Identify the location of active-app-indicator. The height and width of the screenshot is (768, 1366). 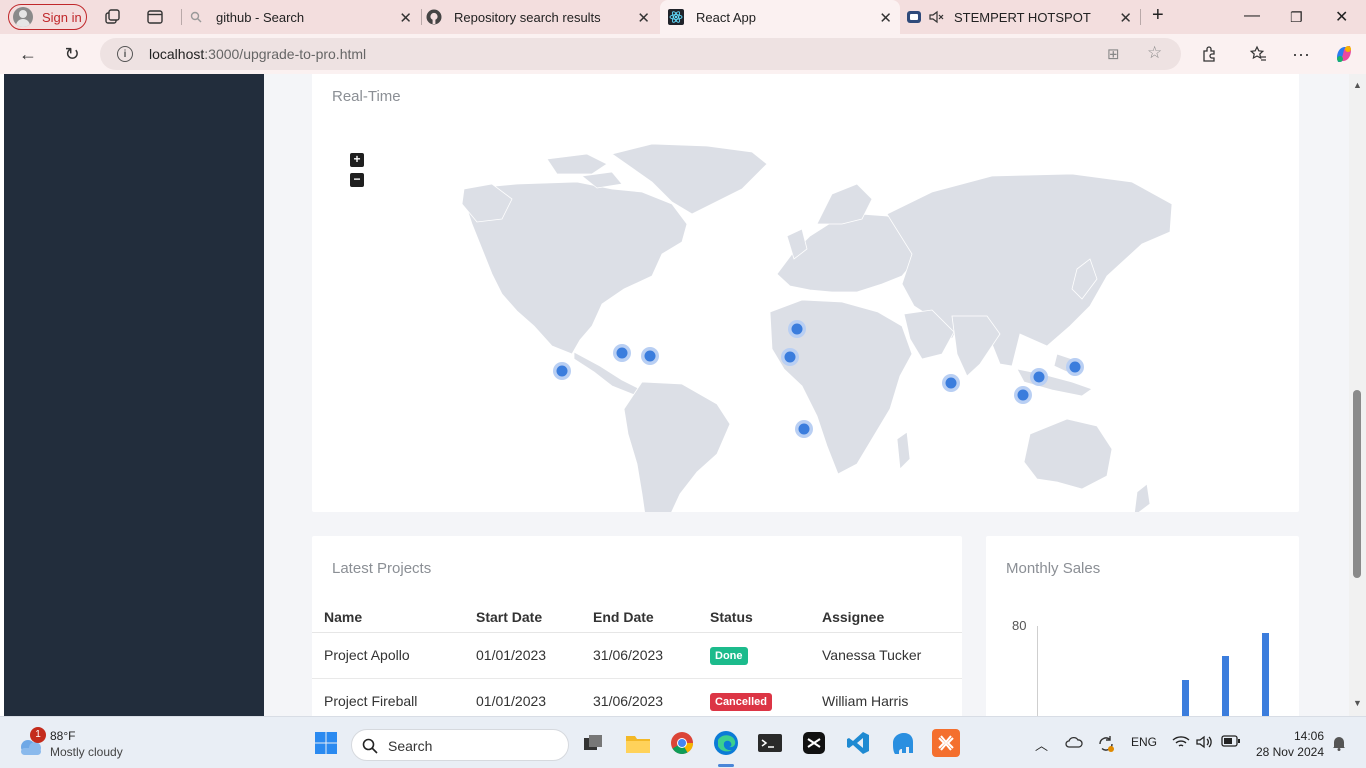
(726, 765).